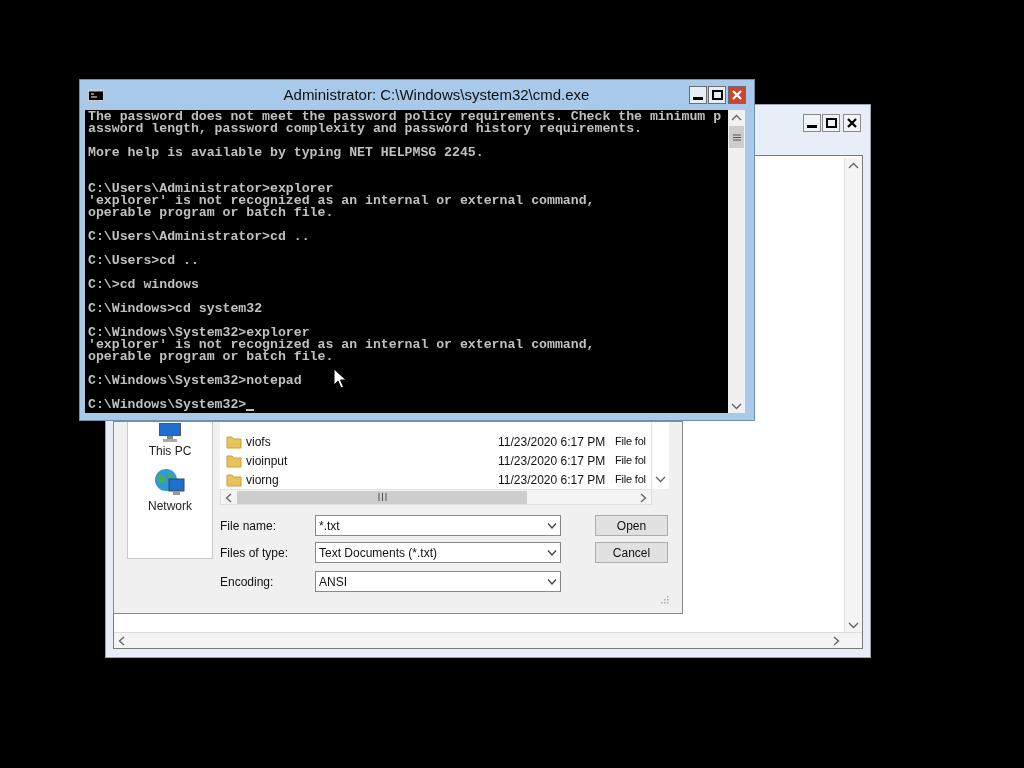 The image size is (1024, 768). Describe the element at coordinates (435, 441) in the screenshot. I see `file-row: viofs 11/23/2020 6:17 PM File fol` at that location.